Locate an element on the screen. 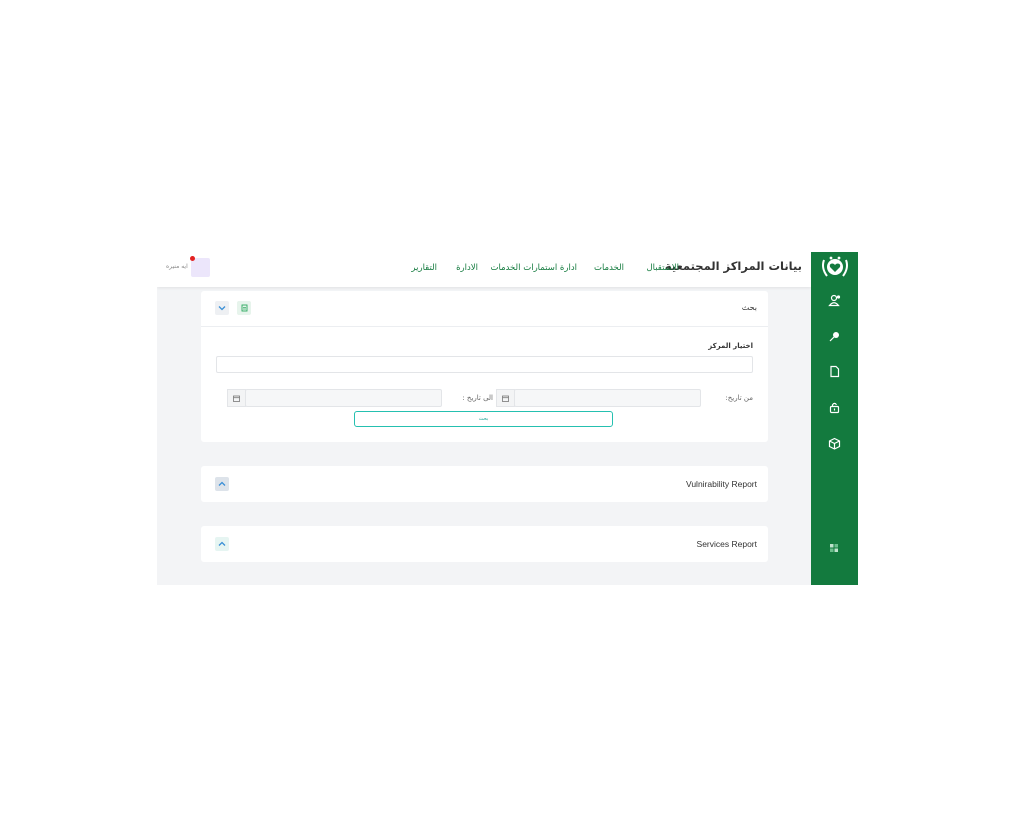 This screenshot has width=1024, height=819. card-divider is located at coordinates (484, 326).